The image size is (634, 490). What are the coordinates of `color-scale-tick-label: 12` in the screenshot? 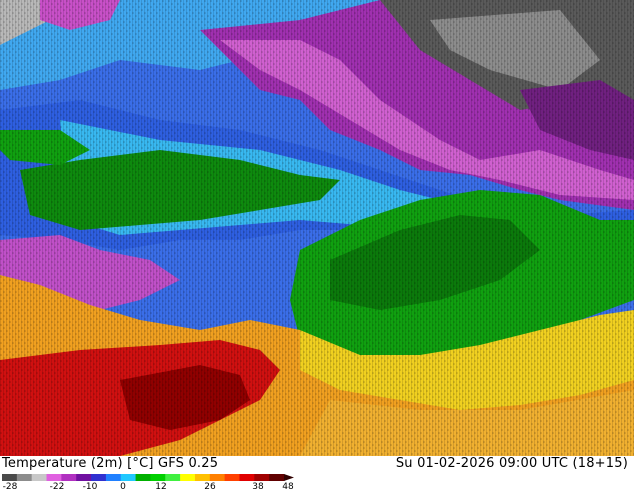 It's located at (161, 486).